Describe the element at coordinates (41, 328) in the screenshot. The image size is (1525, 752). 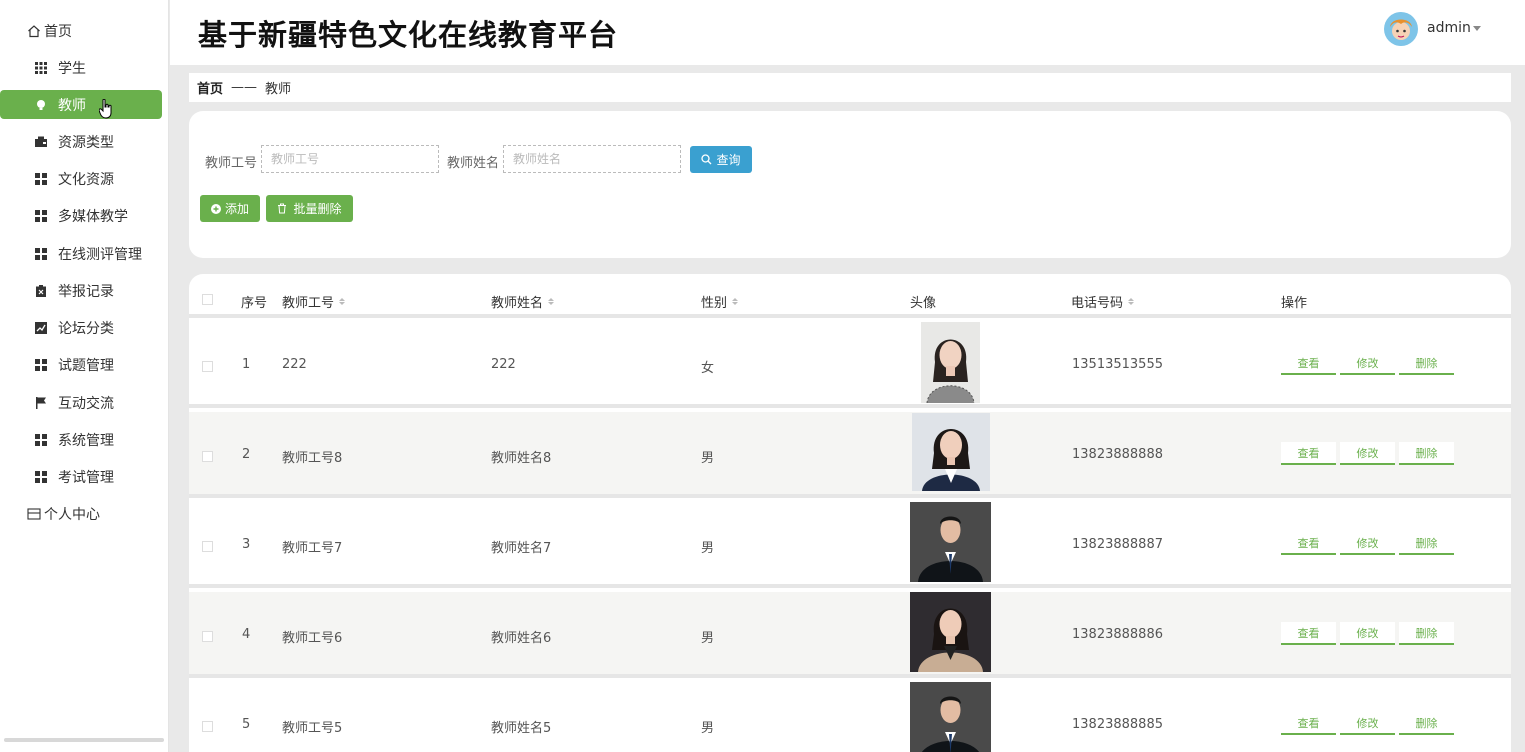
I see `chart-icon` at that location.